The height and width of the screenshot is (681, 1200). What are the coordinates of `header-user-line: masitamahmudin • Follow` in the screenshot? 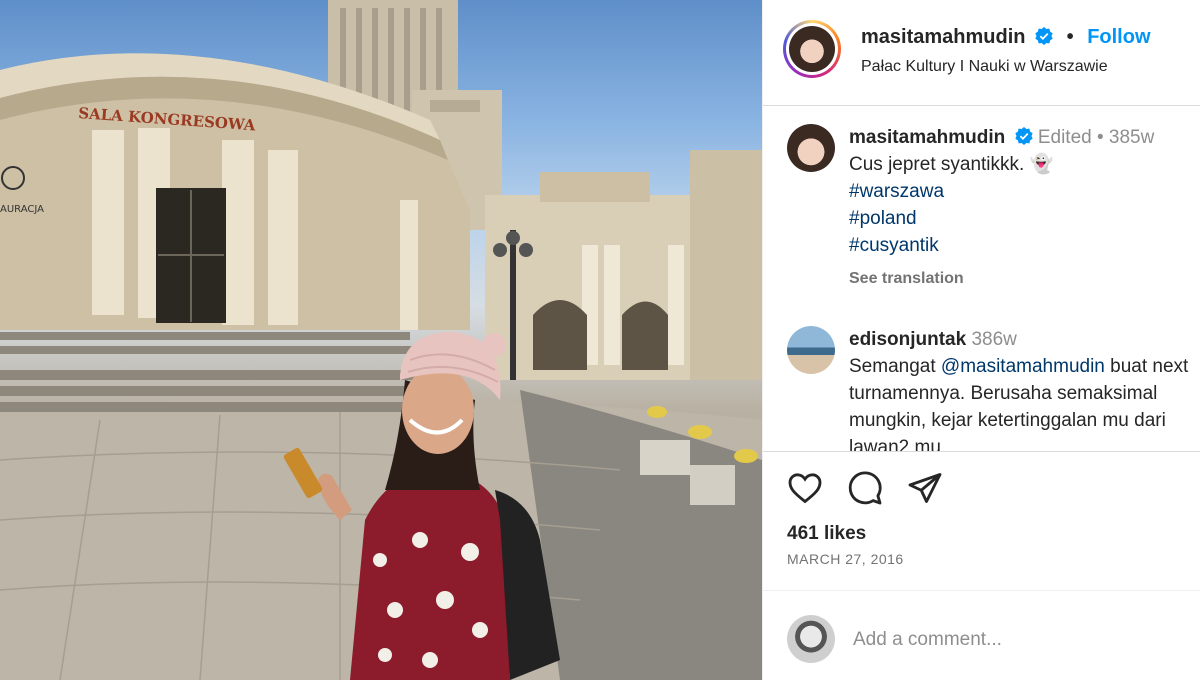 It's located at (1006, 37).